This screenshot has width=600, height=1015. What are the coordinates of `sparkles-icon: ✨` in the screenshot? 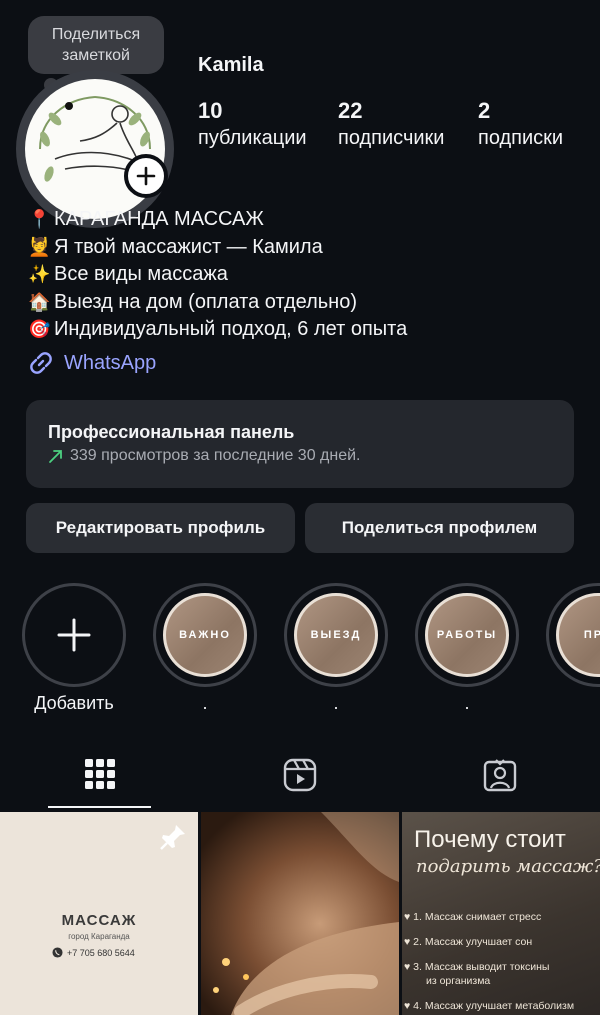 It's located at (39, 274).